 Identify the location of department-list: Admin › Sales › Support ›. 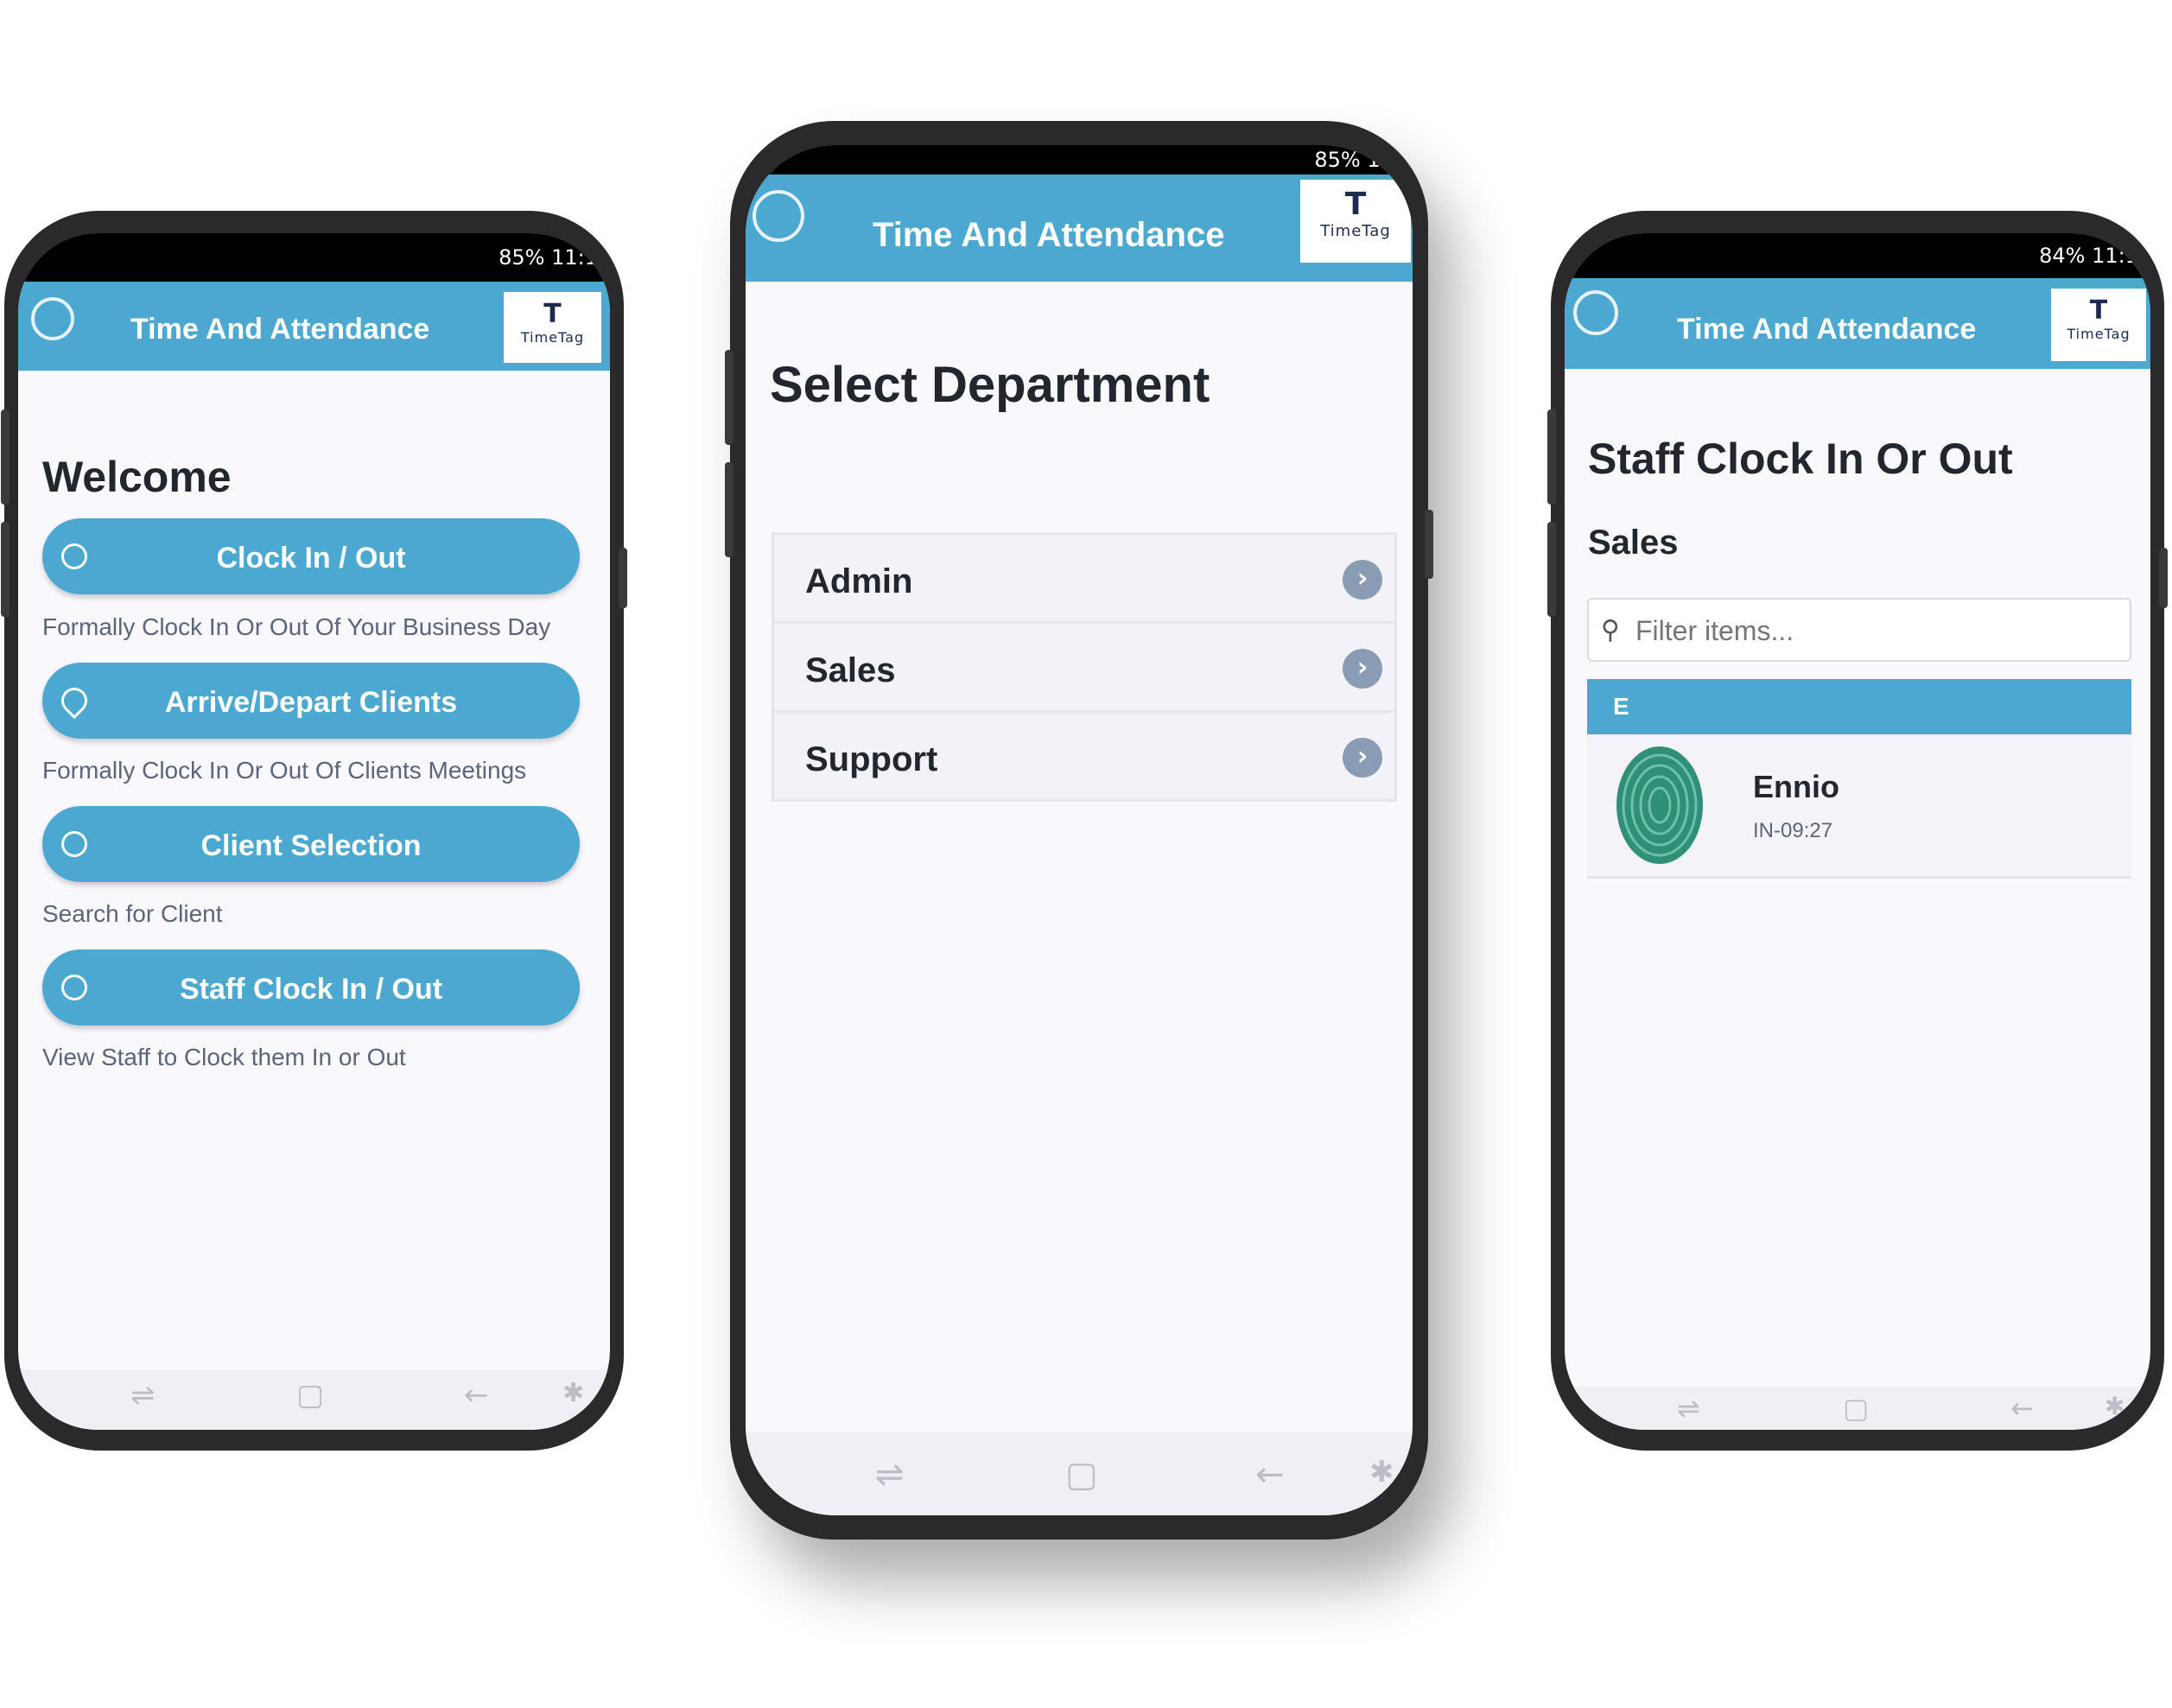
(1084, 667).